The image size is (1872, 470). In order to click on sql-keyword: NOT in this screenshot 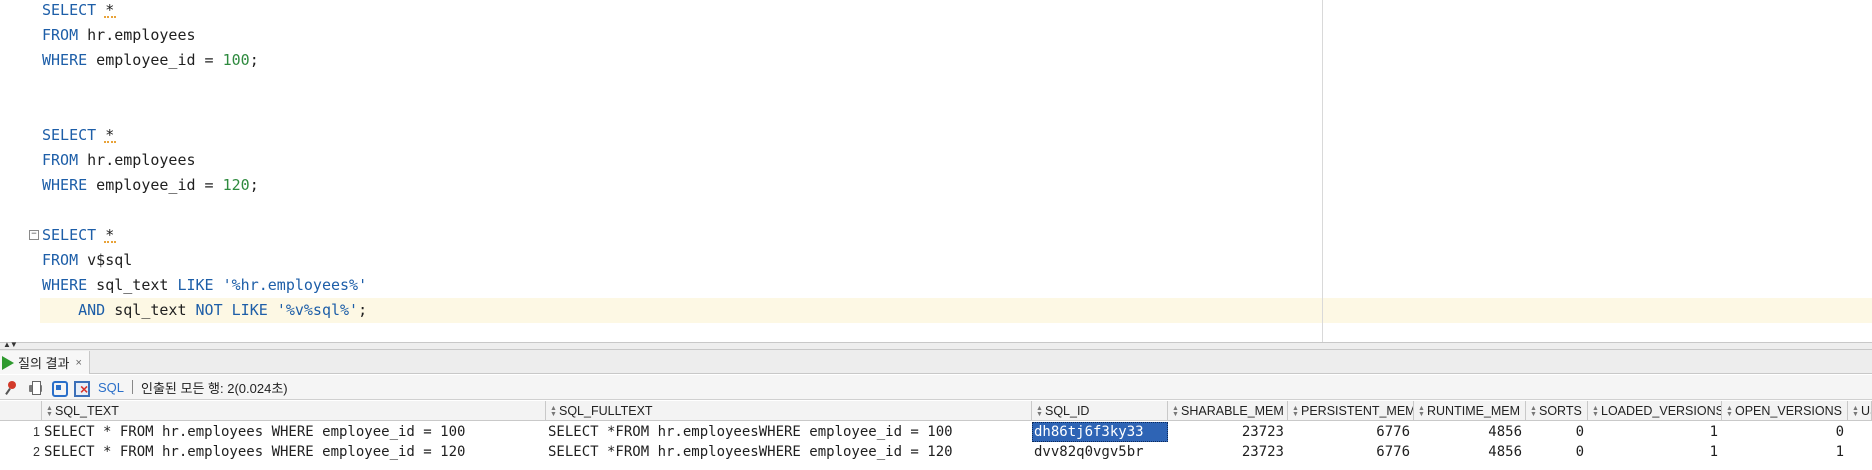, I will do `click(209, 310)`.